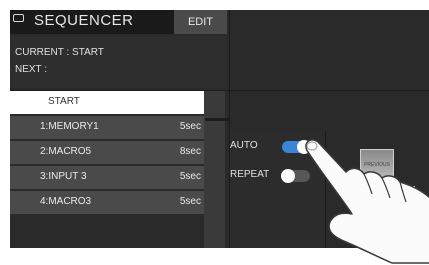 This screenshot has width=429, height=265. I want to click on list-item-name: START, so click(64, 101).